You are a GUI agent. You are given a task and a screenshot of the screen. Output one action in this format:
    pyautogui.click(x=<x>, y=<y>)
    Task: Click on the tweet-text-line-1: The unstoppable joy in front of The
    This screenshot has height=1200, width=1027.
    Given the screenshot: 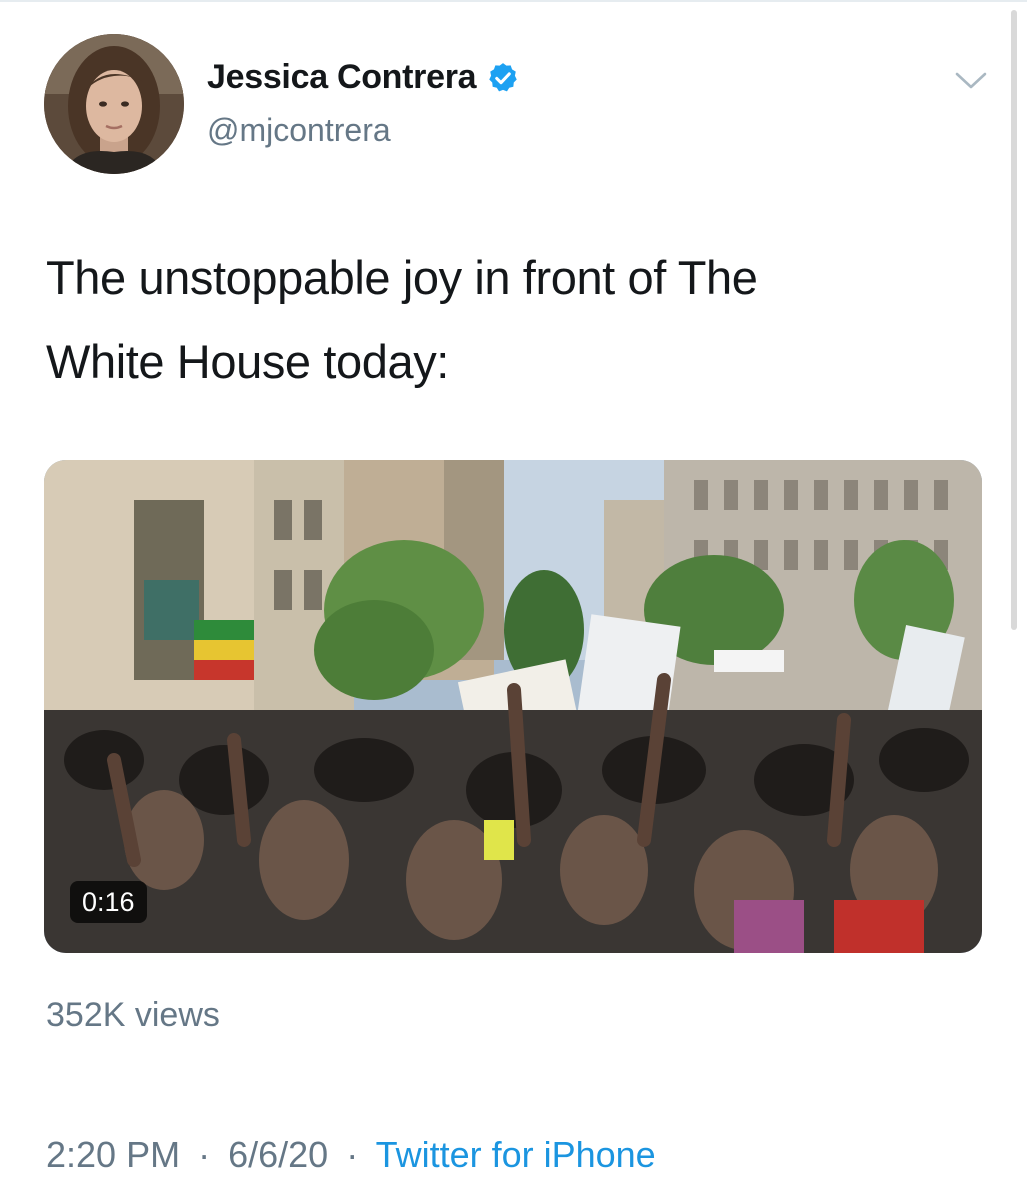 What is the action you would take?
    pyautogui.click(x=402, y=277)
    